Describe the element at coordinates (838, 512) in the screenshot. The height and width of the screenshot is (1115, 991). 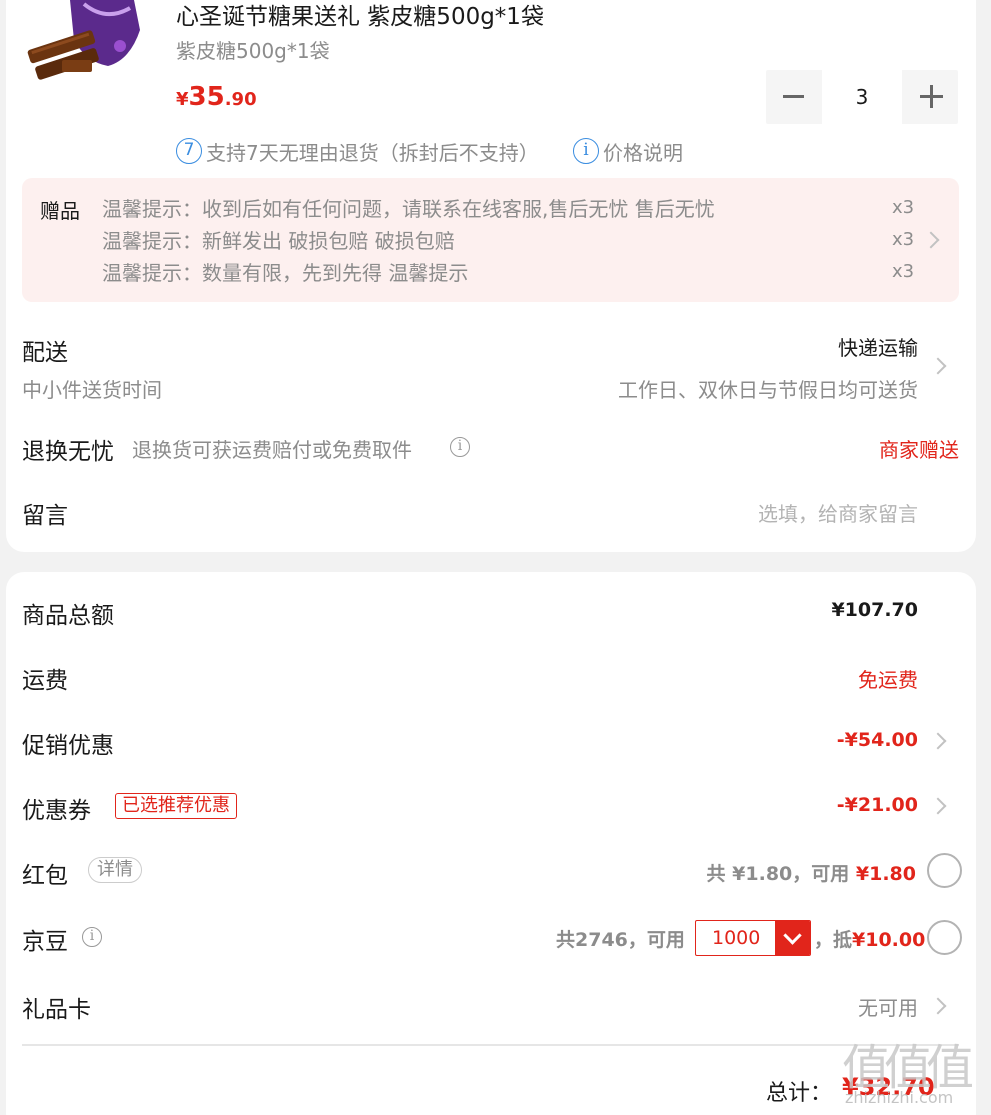
I see `message-input: 选填，给商家留言` at that location.